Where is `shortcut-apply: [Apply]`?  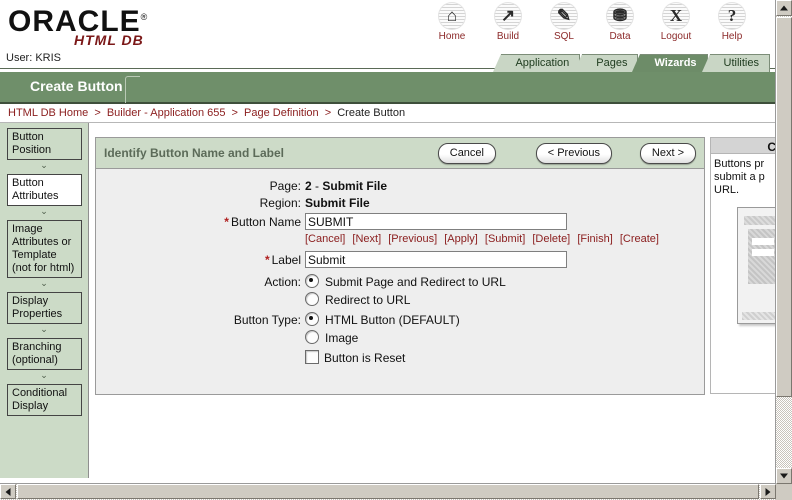 shortcut-apply: [Apply] is located at coordinates (461, 239).